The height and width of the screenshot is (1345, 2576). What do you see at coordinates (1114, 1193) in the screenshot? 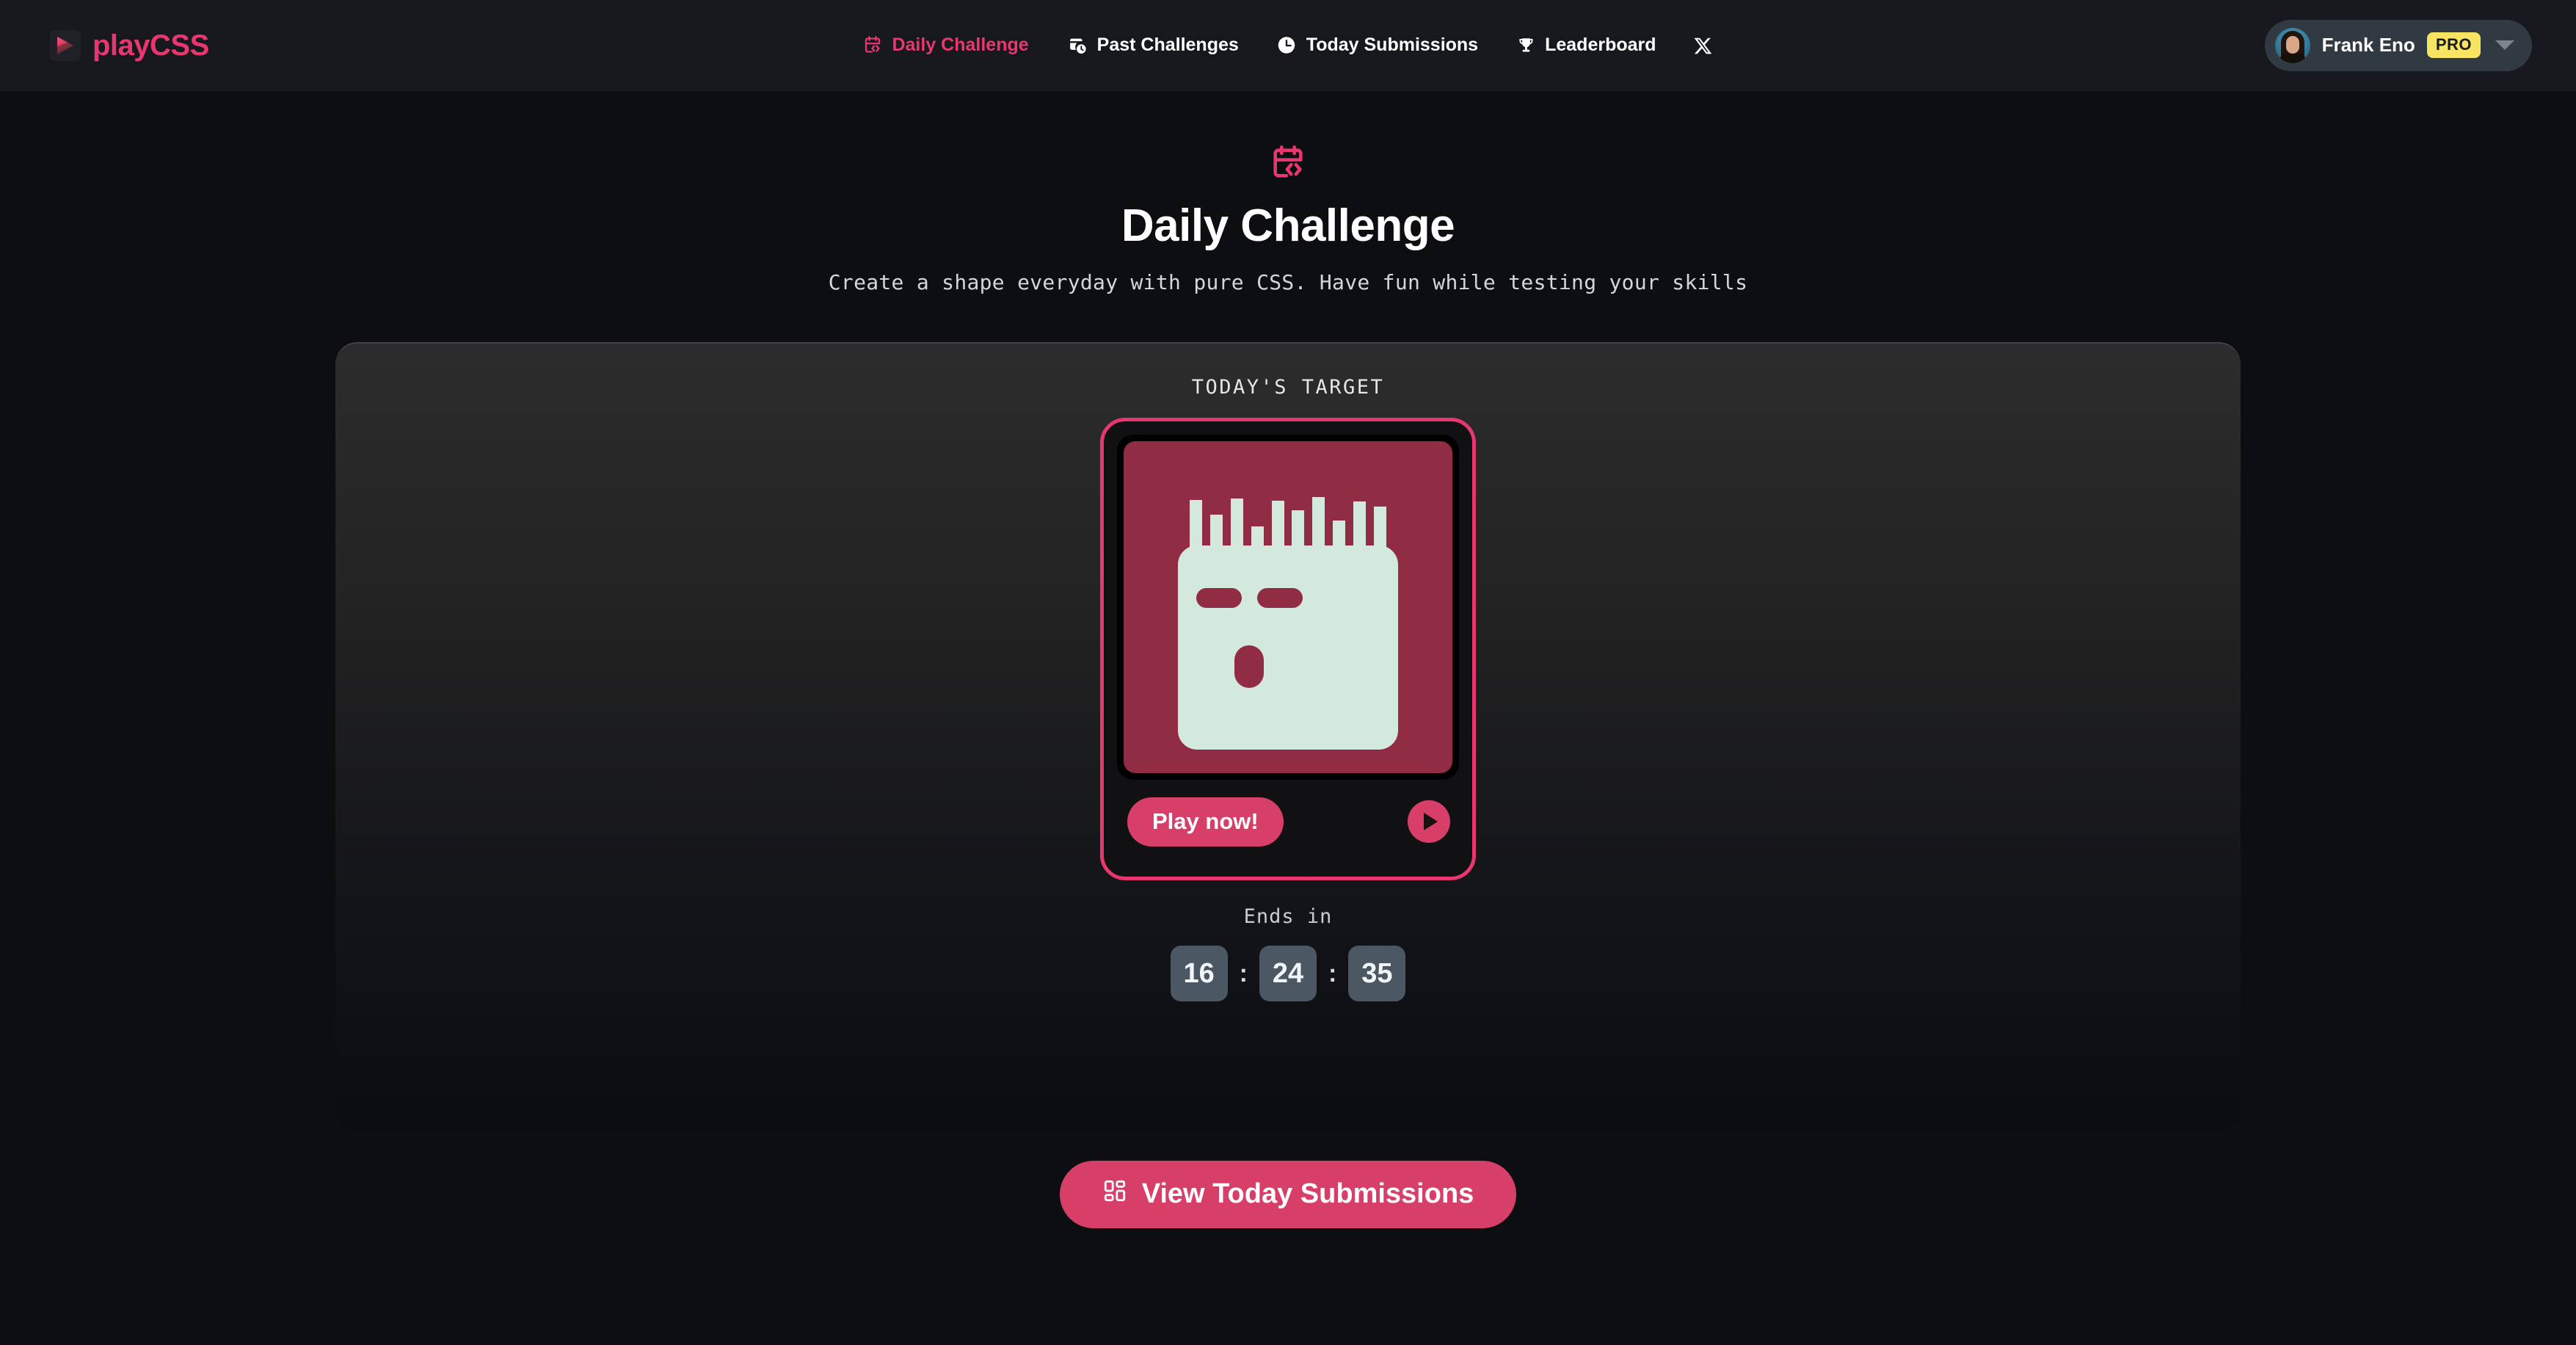
I see `layout-dashboard-icon` at bounding box center [1114, 1193].